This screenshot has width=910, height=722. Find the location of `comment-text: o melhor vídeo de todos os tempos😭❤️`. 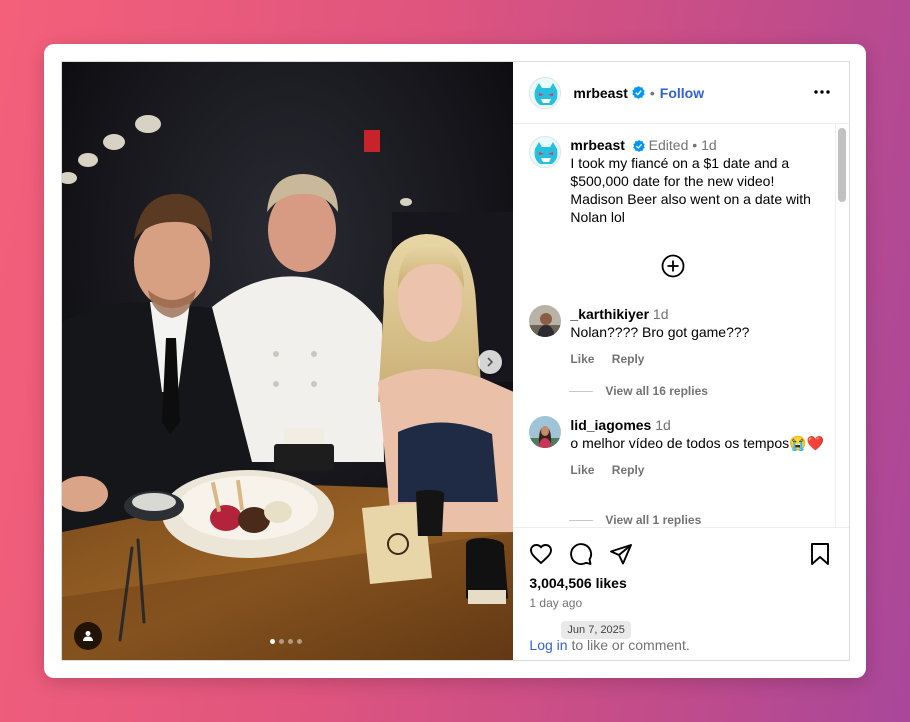

comment-text: o melhor vídeo de todos os tempos😭❤️ is located at coordinates (697, 443).